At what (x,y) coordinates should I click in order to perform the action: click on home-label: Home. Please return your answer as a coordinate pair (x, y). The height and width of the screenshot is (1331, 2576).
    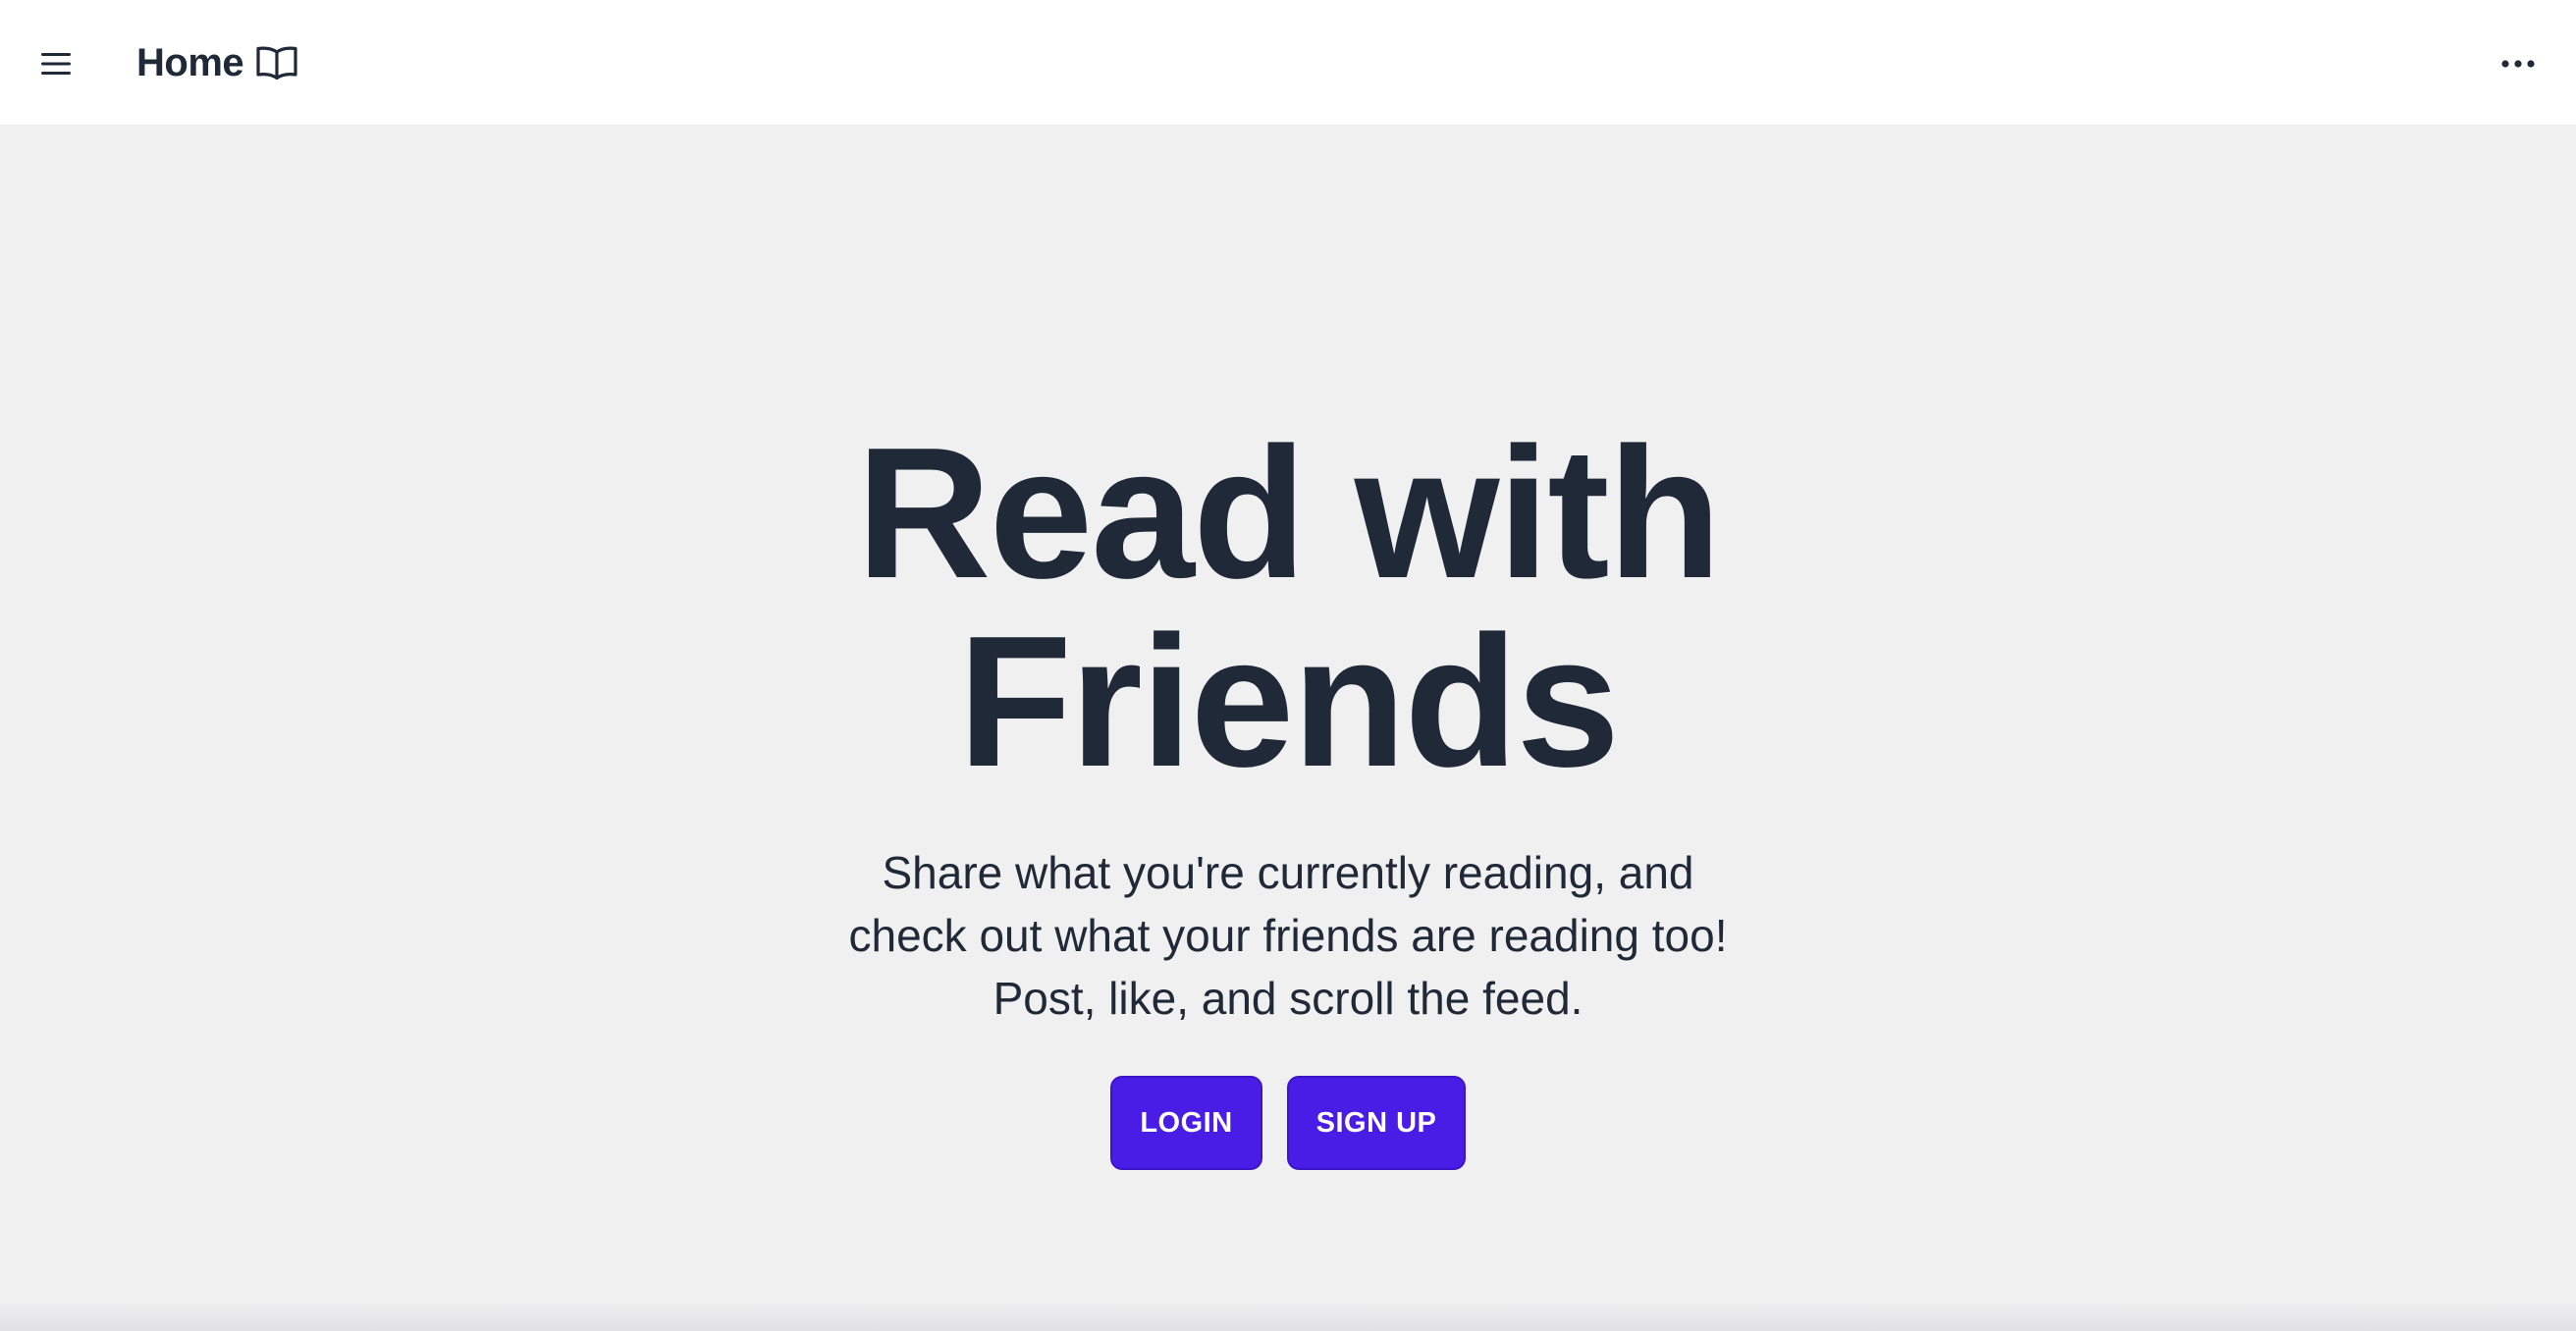
    Looking at the image, I should click on (190, 62).